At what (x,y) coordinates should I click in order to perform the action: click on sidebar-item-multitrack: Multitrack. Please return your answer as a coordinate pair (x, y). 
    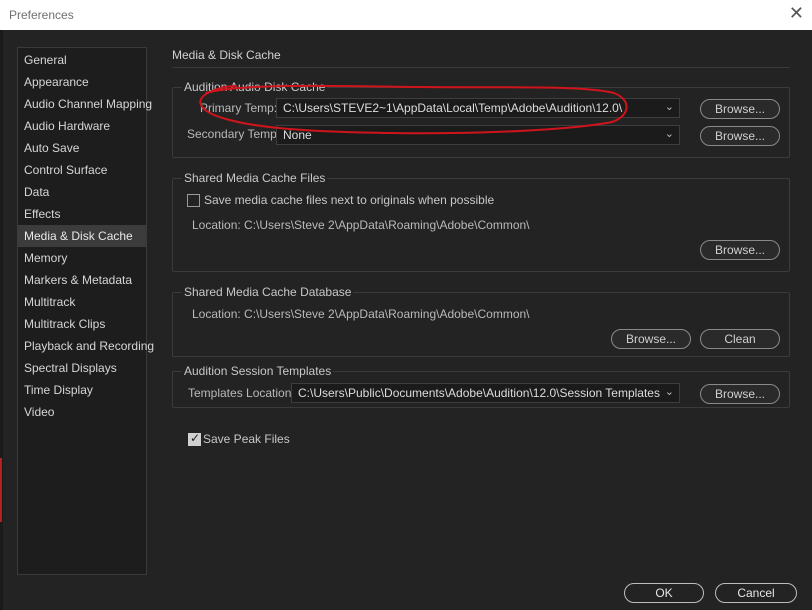
    Looking at the image, I should click on (82, 302).